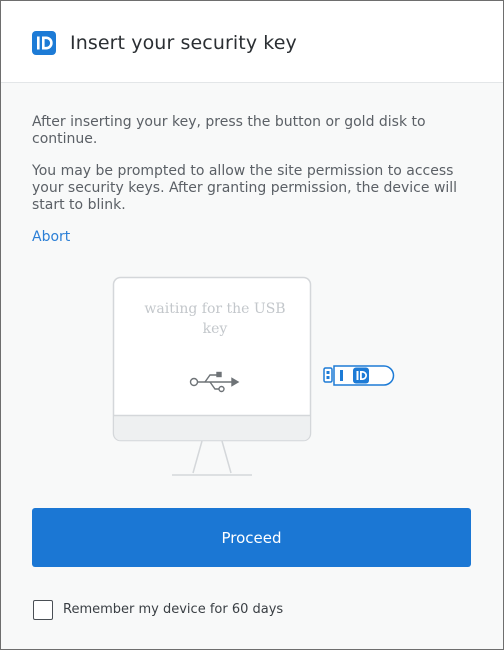  Describe the element at coordinates (43, 610) in the screenshot. I see `remember-device-checkbox` at that location.